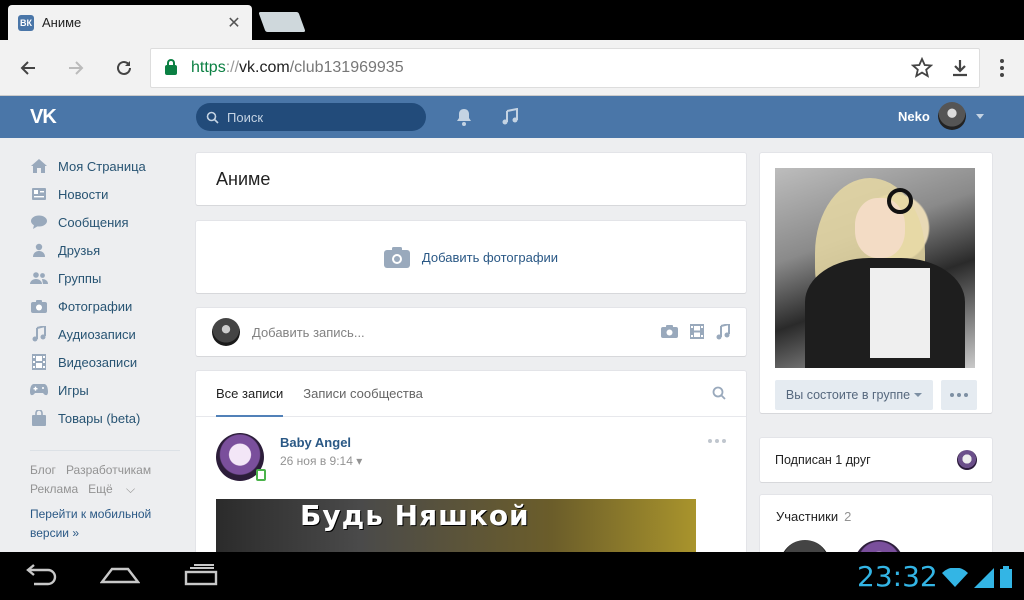 The image size is (1024, 600). I want to click on vk-header: VK Neko, so click(512, 117).